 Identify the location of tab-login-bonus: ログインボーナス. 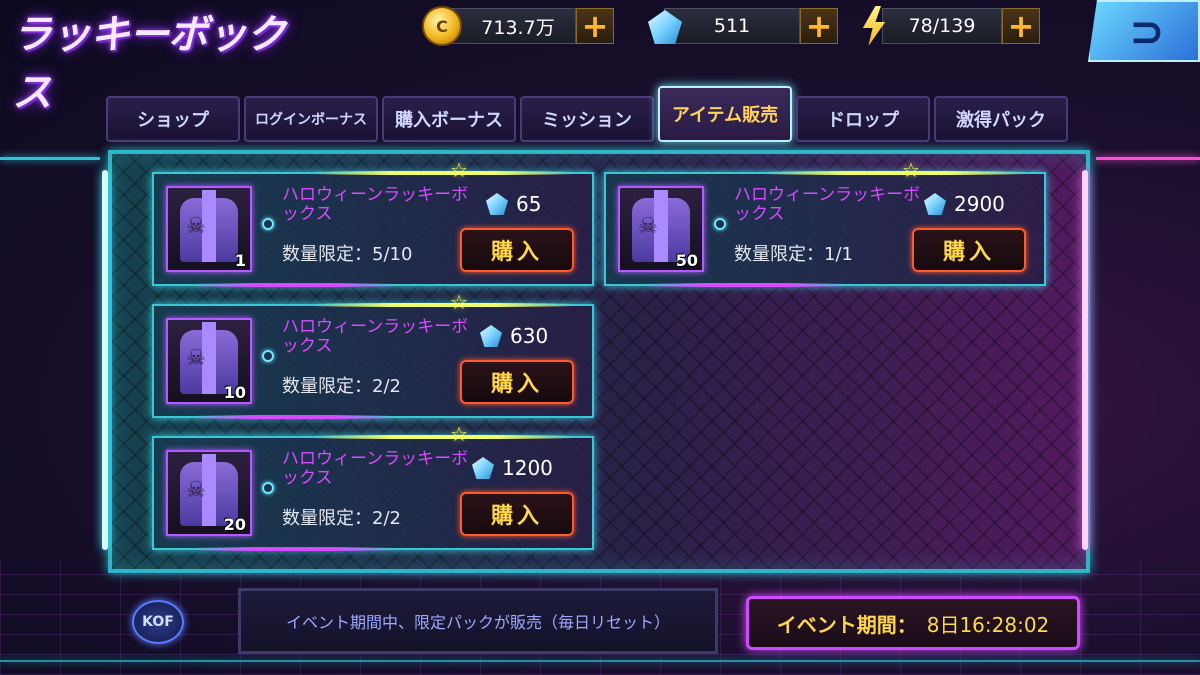
(311, 119).